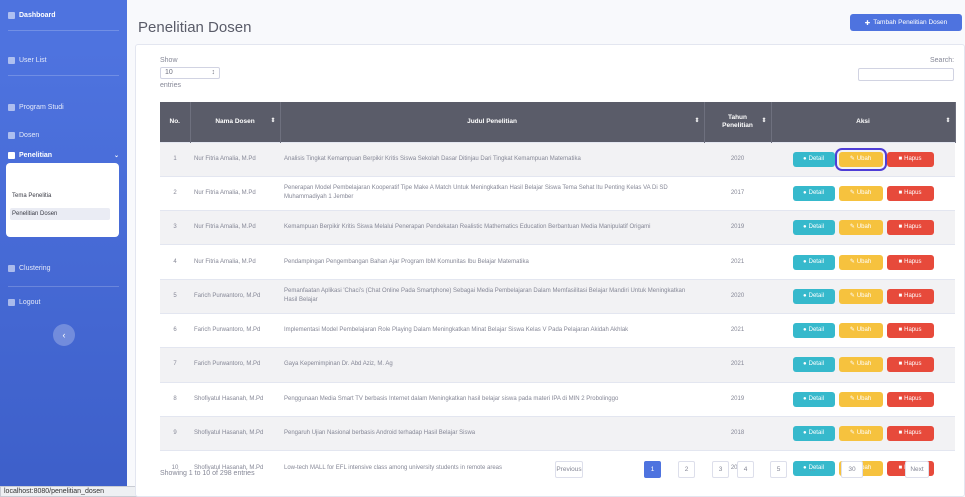  Describe the element at coordinates (36, 155) in the screenshot. I see `sidebar-item-label: Penelitian` at that location.